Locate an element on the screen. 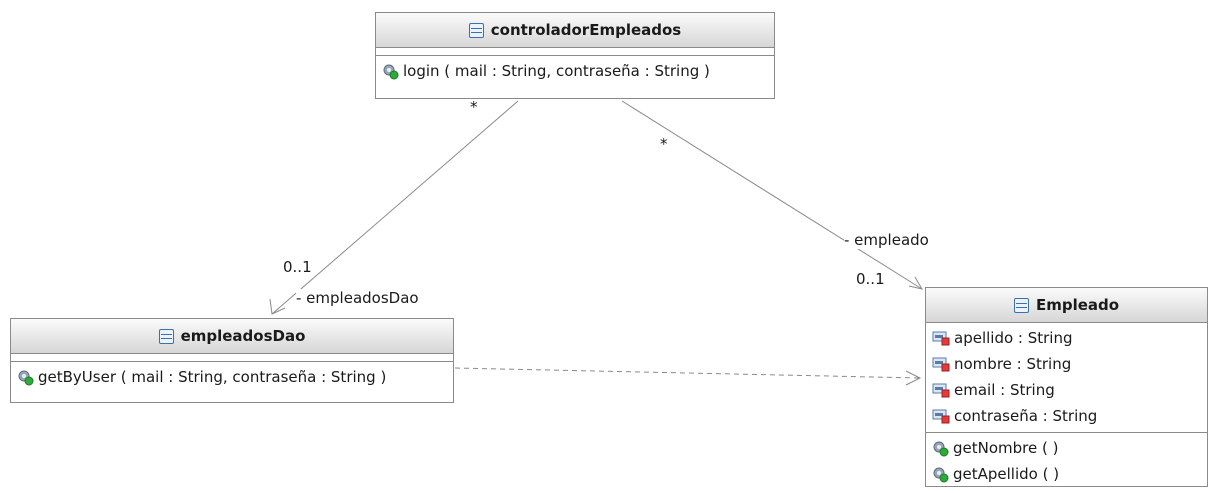  class-name: Empleado is located at coordinates (1077, 305).